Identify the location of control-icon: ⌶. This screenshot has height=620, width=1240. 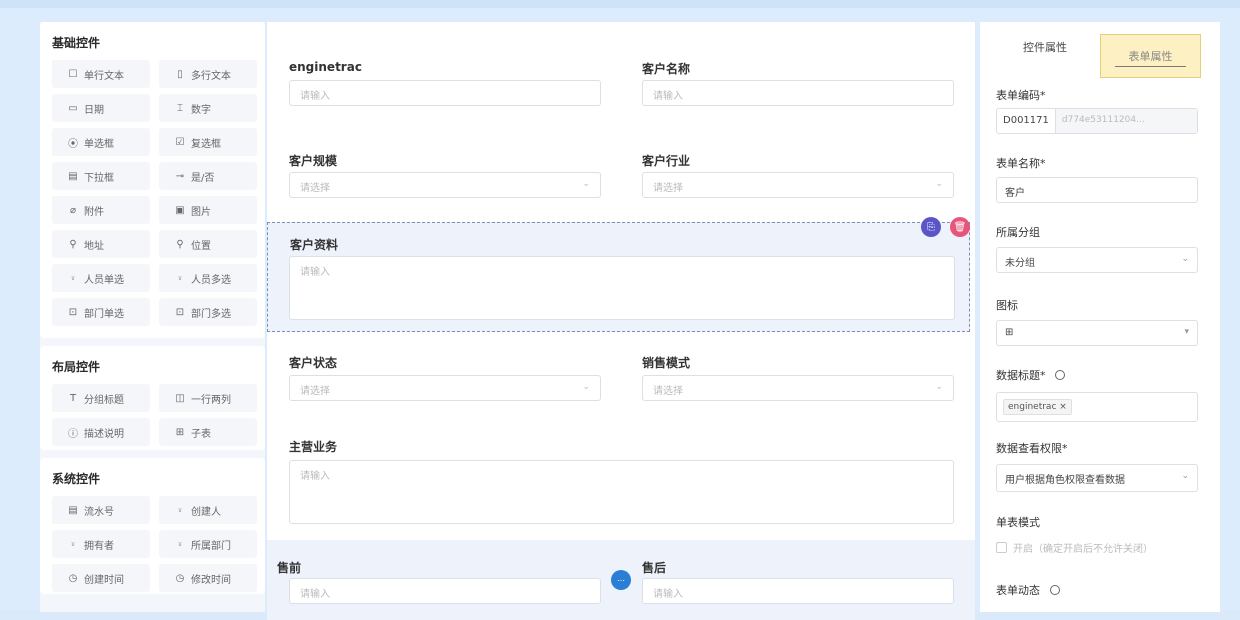
(180, 108).